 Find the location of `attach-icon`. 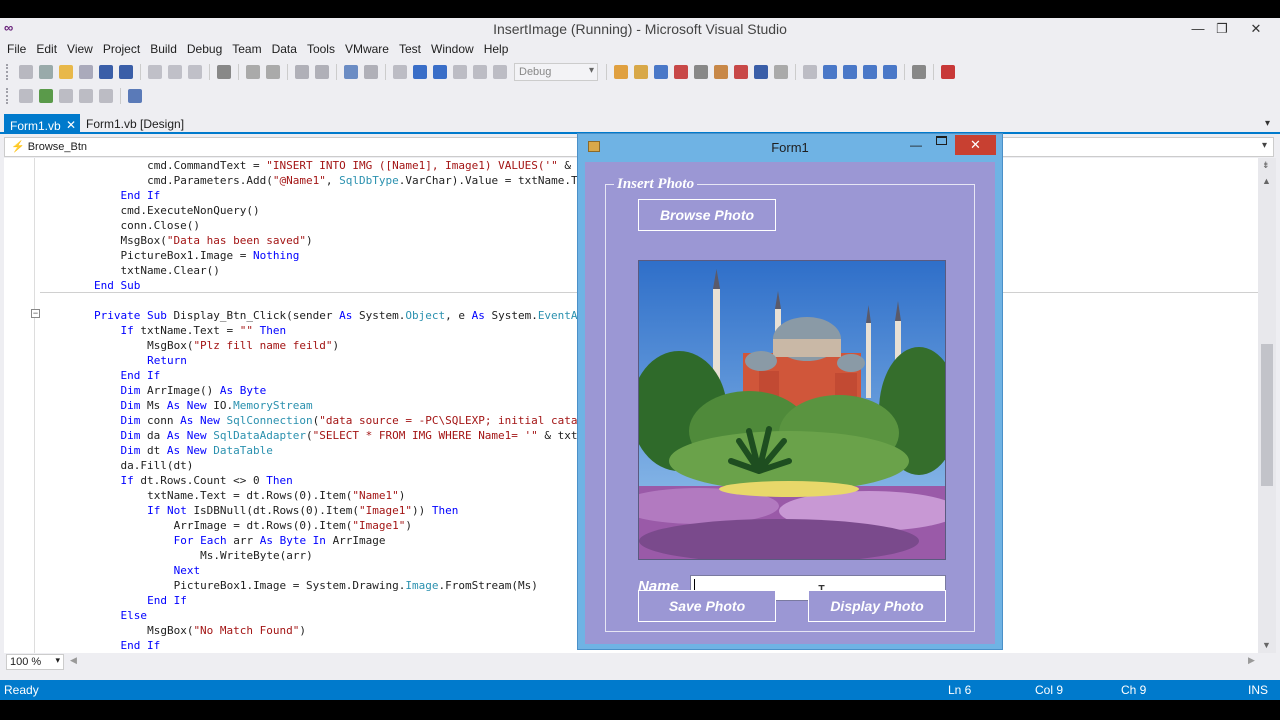

attach-icon is located at coordinates (26, 96).